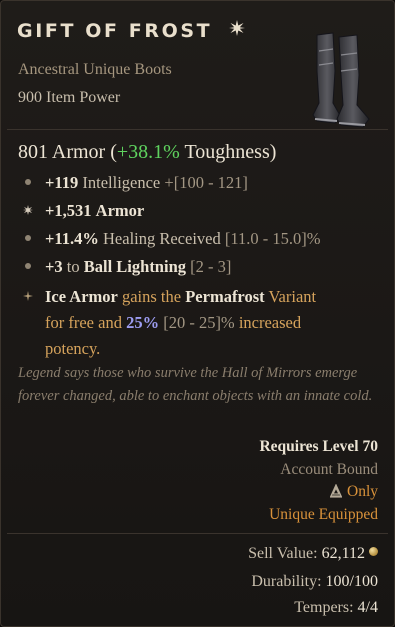 The image size is (395, 627). I want to click on affix-value: +3, so click(54, 266).